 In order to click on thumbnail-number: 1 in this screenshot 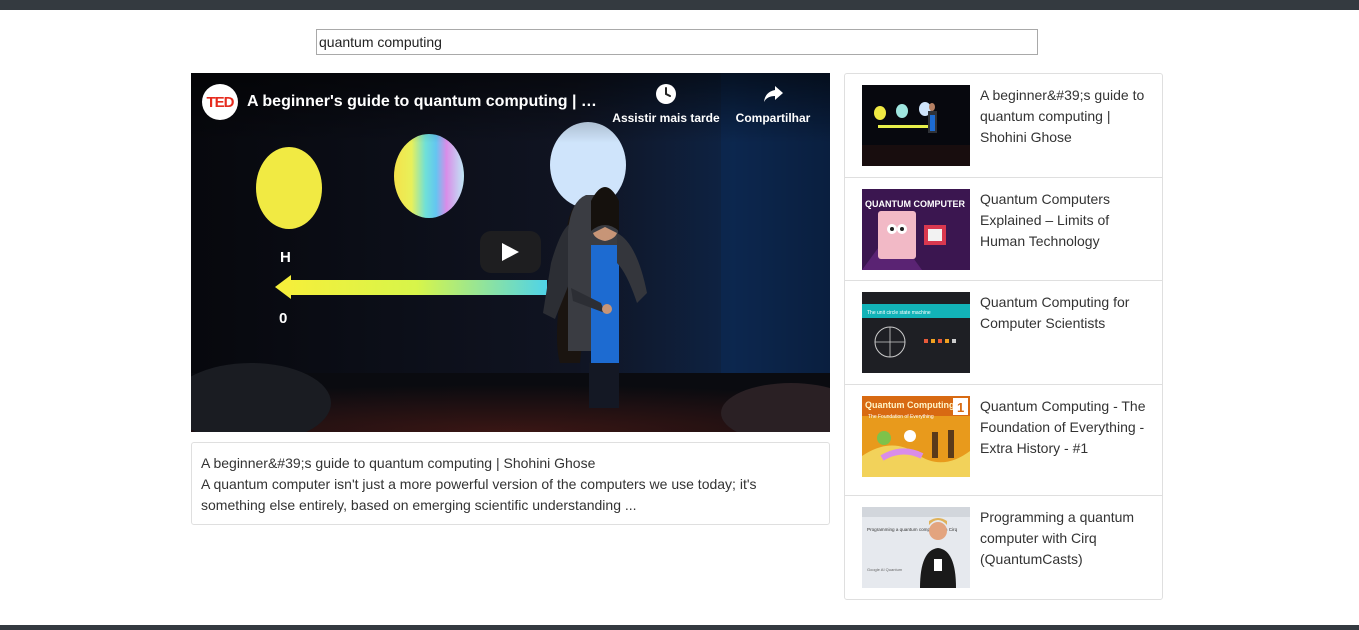, I will do `click(960, 407)`.